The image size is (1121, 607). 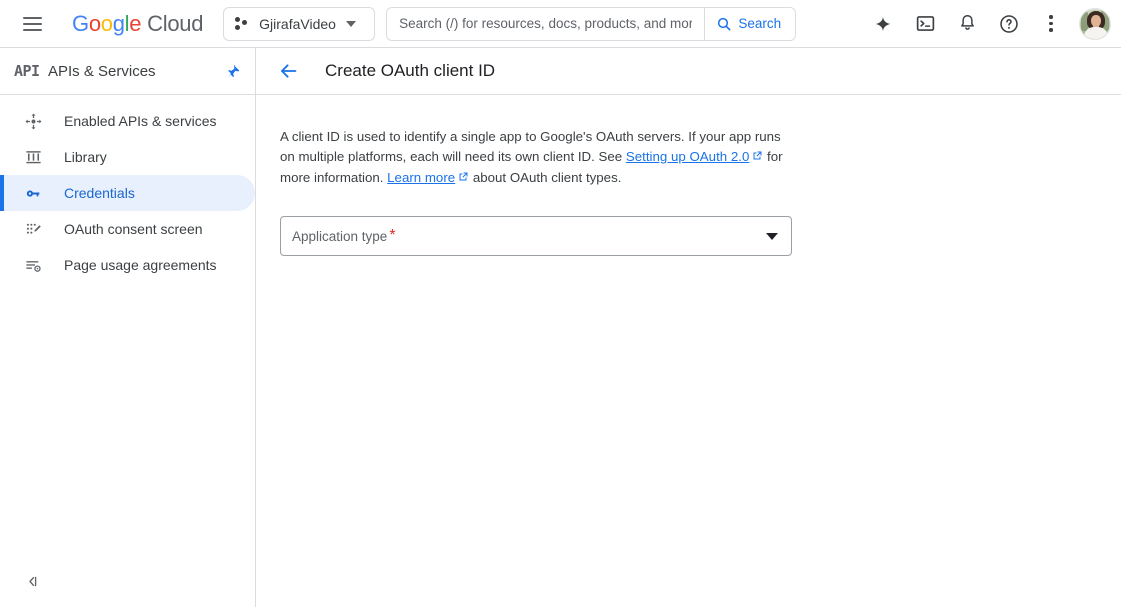 I want to click on sidebar-item-oauth-consent-screen: OAuth consent screen, so click(x=127, y=229).